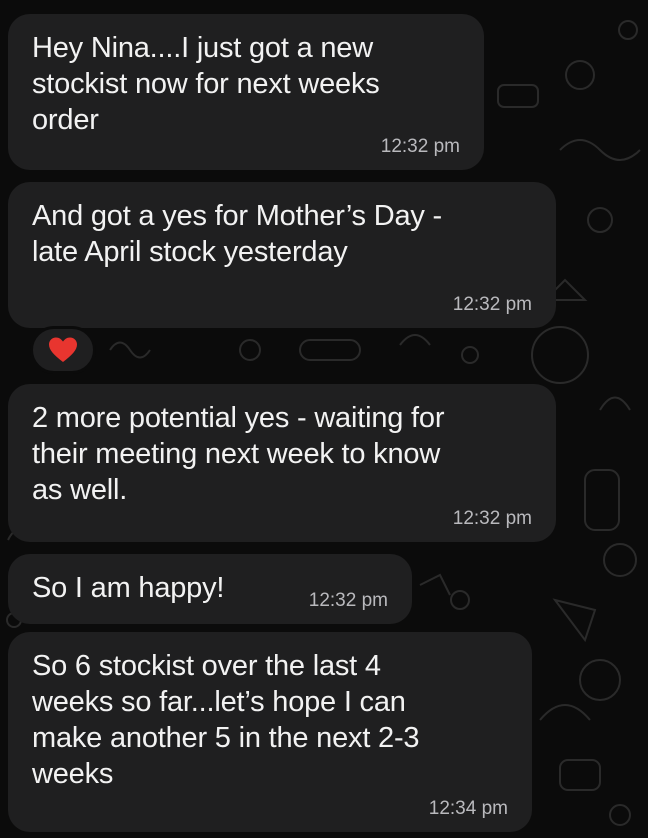 Image resolution: width=648 pixels, height=838 pixels. What do you see at coordinates (210, 589) in the screenshot?
I see `message-bubble: So I am happy! 12:32 pm` at bounding box center [210, 589].